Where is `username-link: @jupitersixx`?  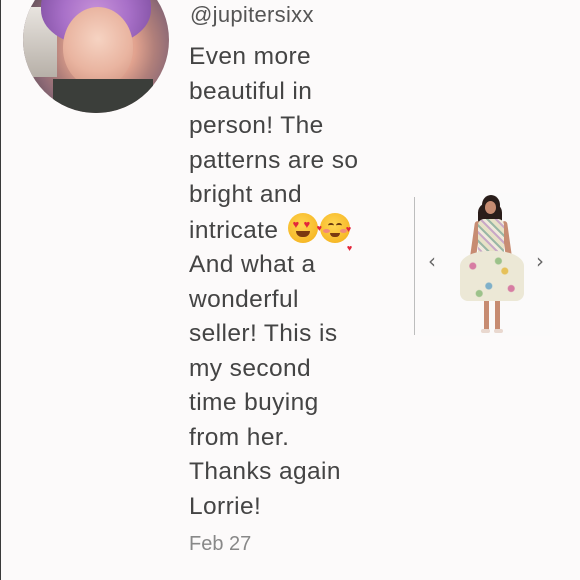
username-link: @jupitersixx is located at coordinates (252, 15).